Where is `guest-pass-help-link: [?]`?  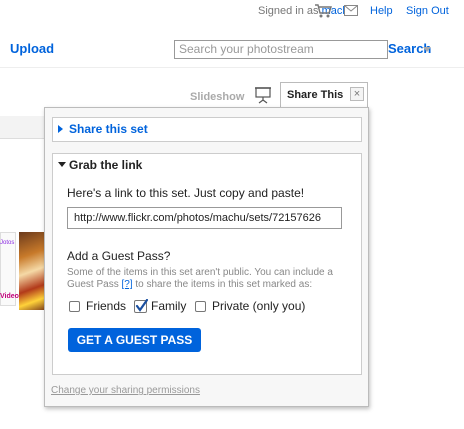 guest-pass-help-link: [?] is located at coordinates (126, 284).